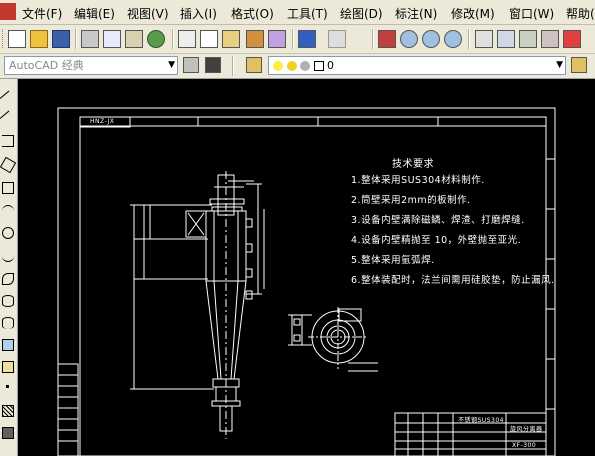 Image resolution: width=595 pixels, height=456 pixels. What do you see at coordinates (8, 233) in the screenshot?
I see `circle-icon` at bounding box center [8, 233].